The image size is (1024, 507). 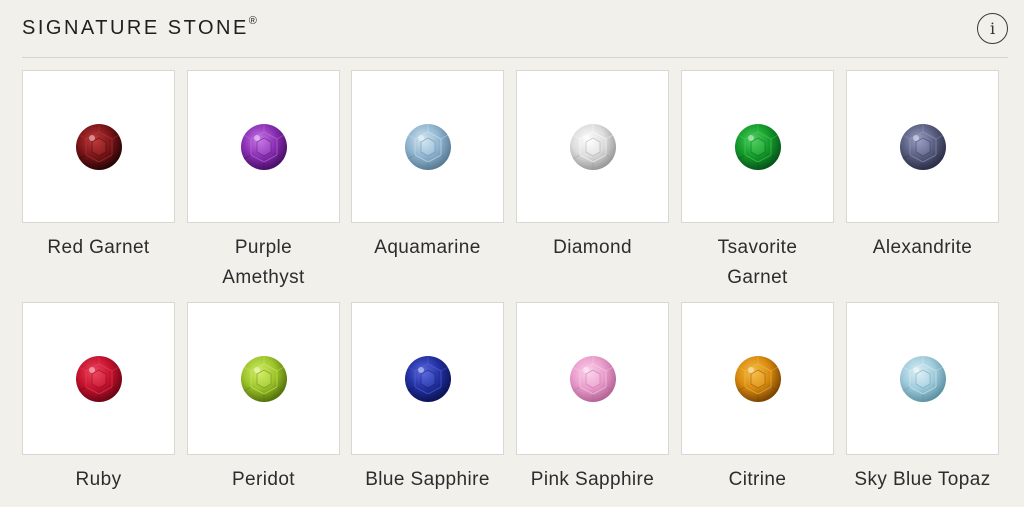 I want to click on stone-tile-aquamarine, so click(x=427, y=146).